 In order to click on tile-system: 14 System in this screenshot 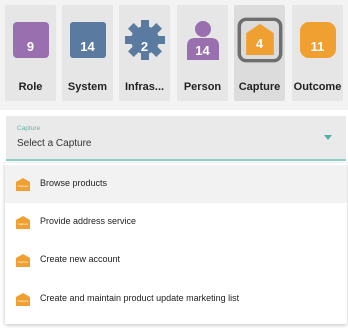, I will do `click(87, 53)`.